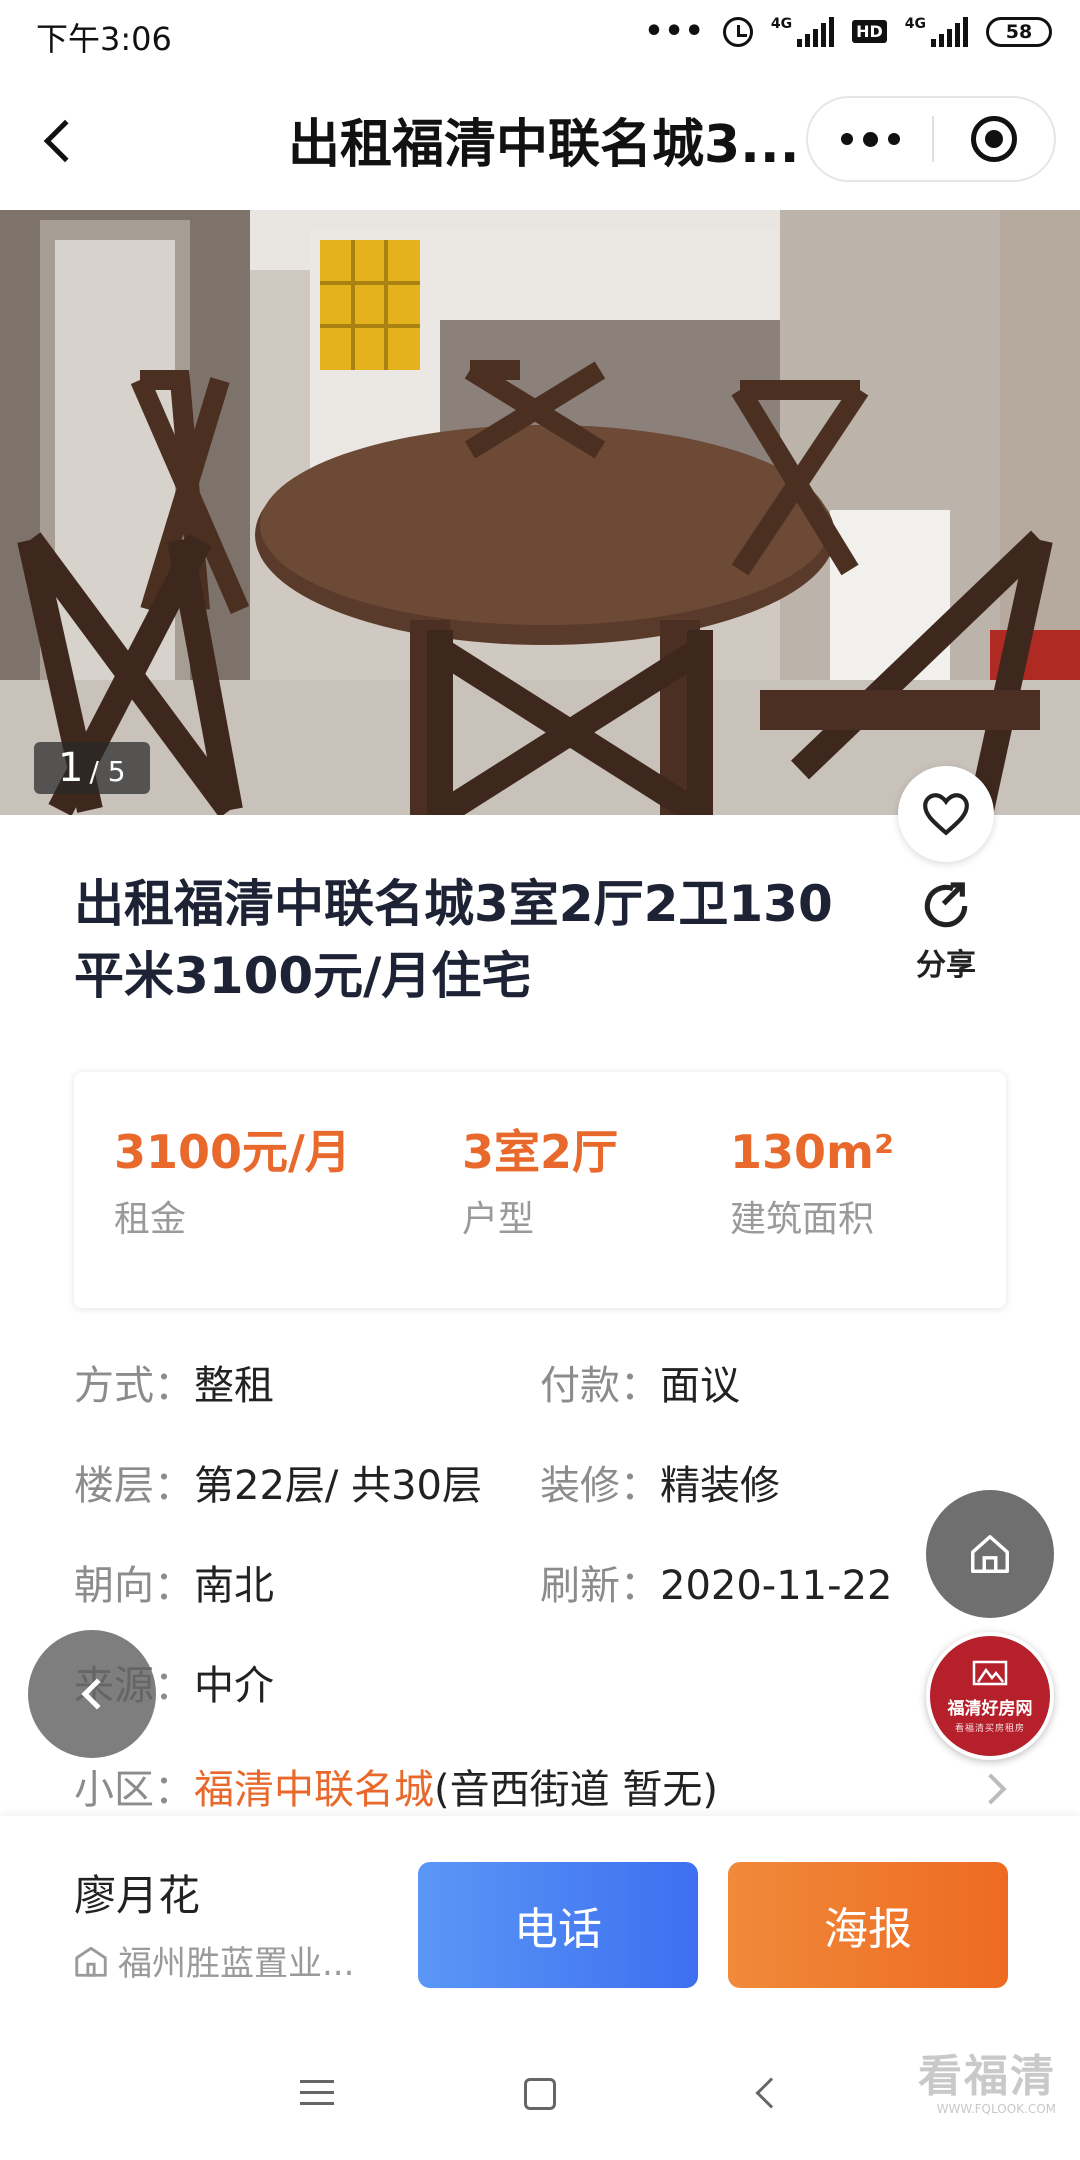  I want to click on more-dots-icon: •••, so click(674, 31).